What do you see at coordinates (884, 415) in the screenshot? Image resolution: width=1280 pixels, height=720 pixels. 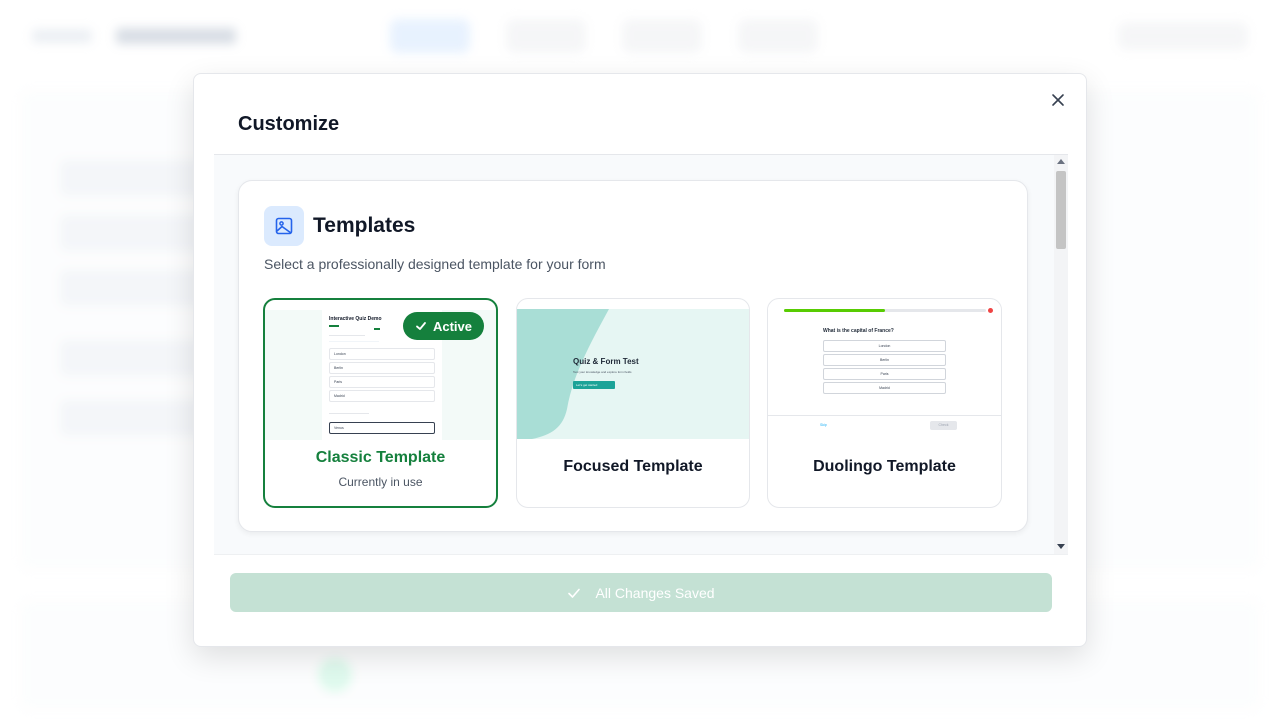 I see `duolingo-preview-divider` at bounding box center [884, 415].